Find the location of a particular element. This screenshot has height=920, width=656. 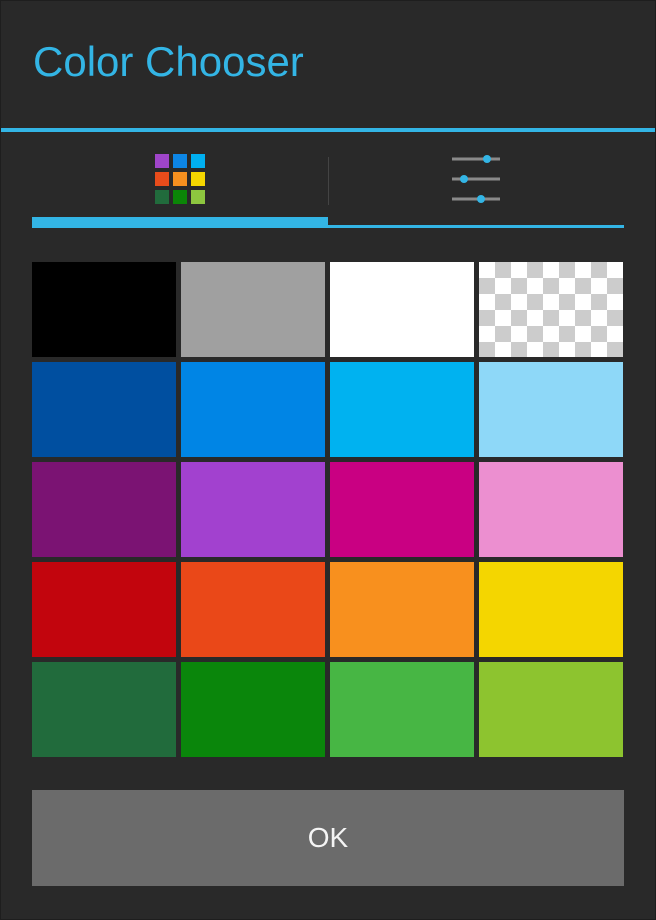

swatch-grid-icon is located at coordinates (180, 179).